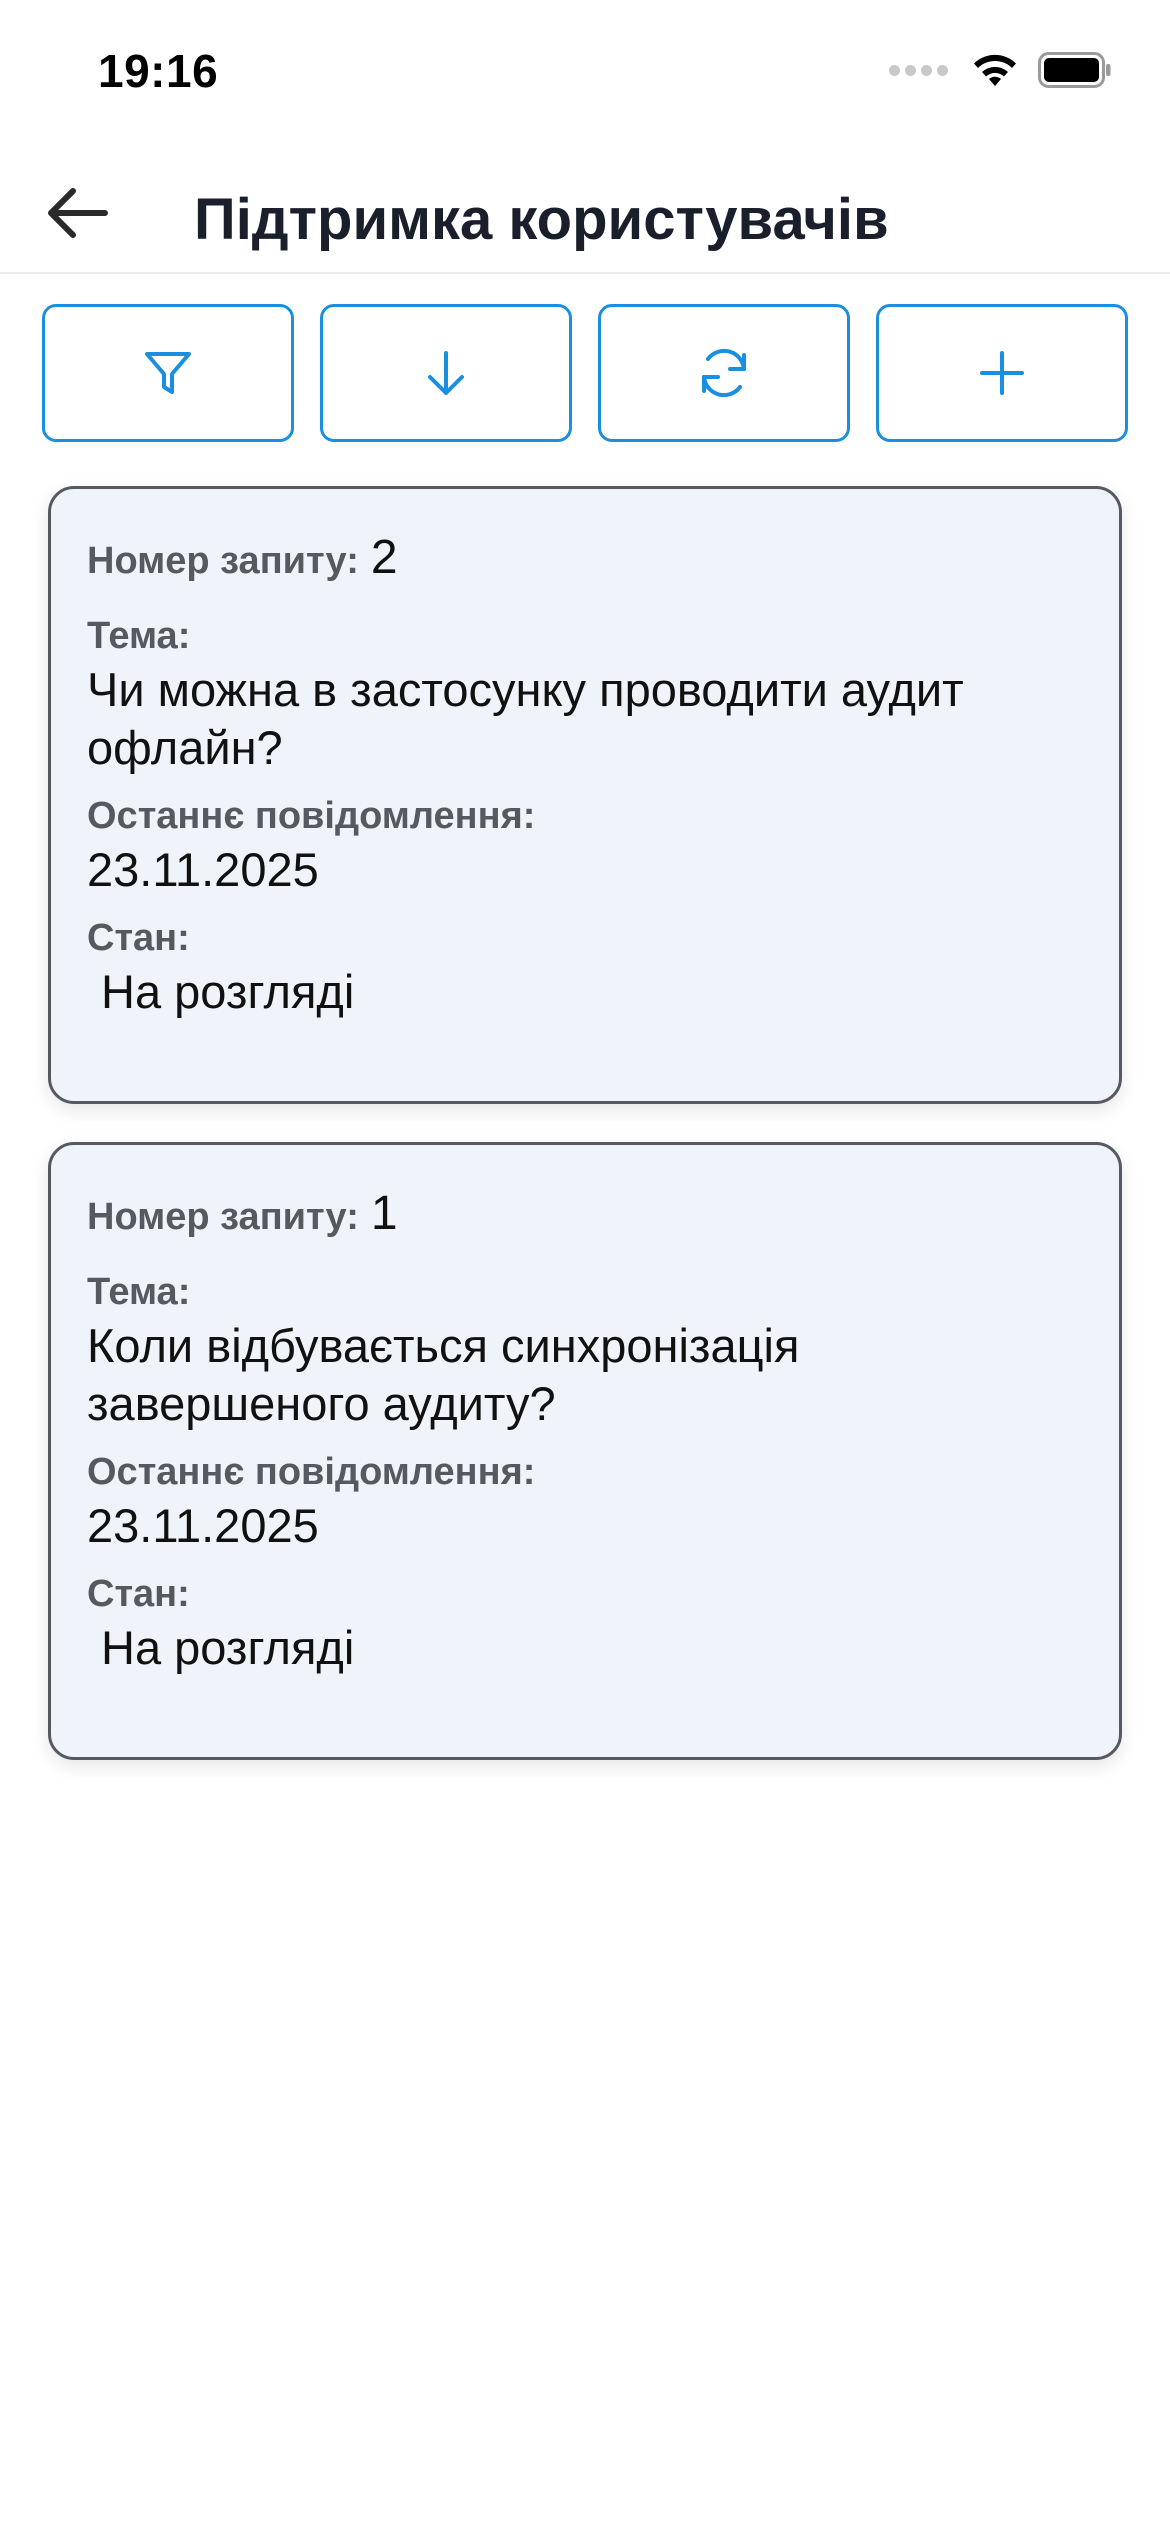 The image size is (1170, 2532). Describe the element at coordinates (585, 75) in the screenshot. I see `status-bar: 19:16` at that location.